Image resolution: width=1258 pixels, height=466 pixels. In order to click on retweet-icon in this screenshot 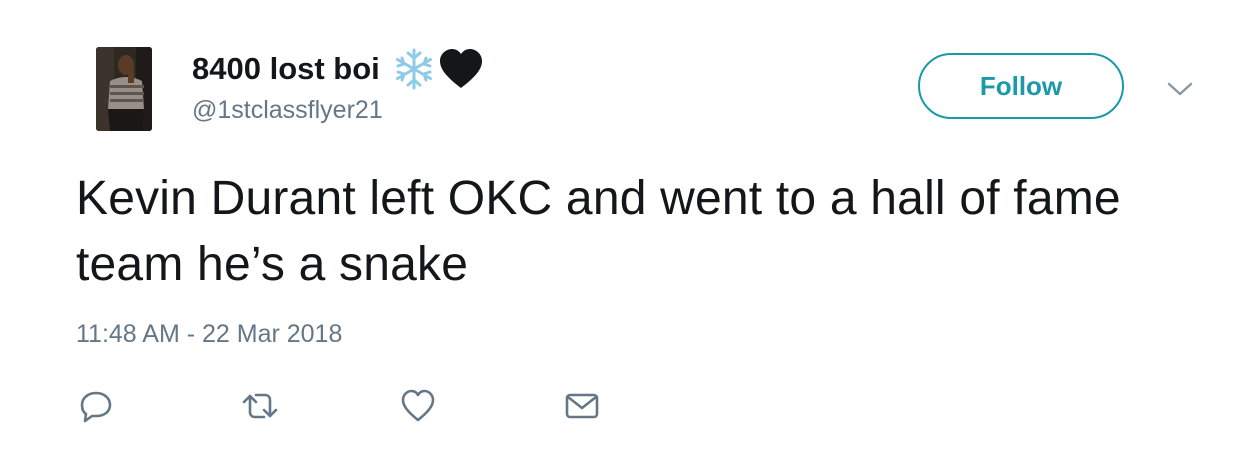, I will do `click(260, 406)`.